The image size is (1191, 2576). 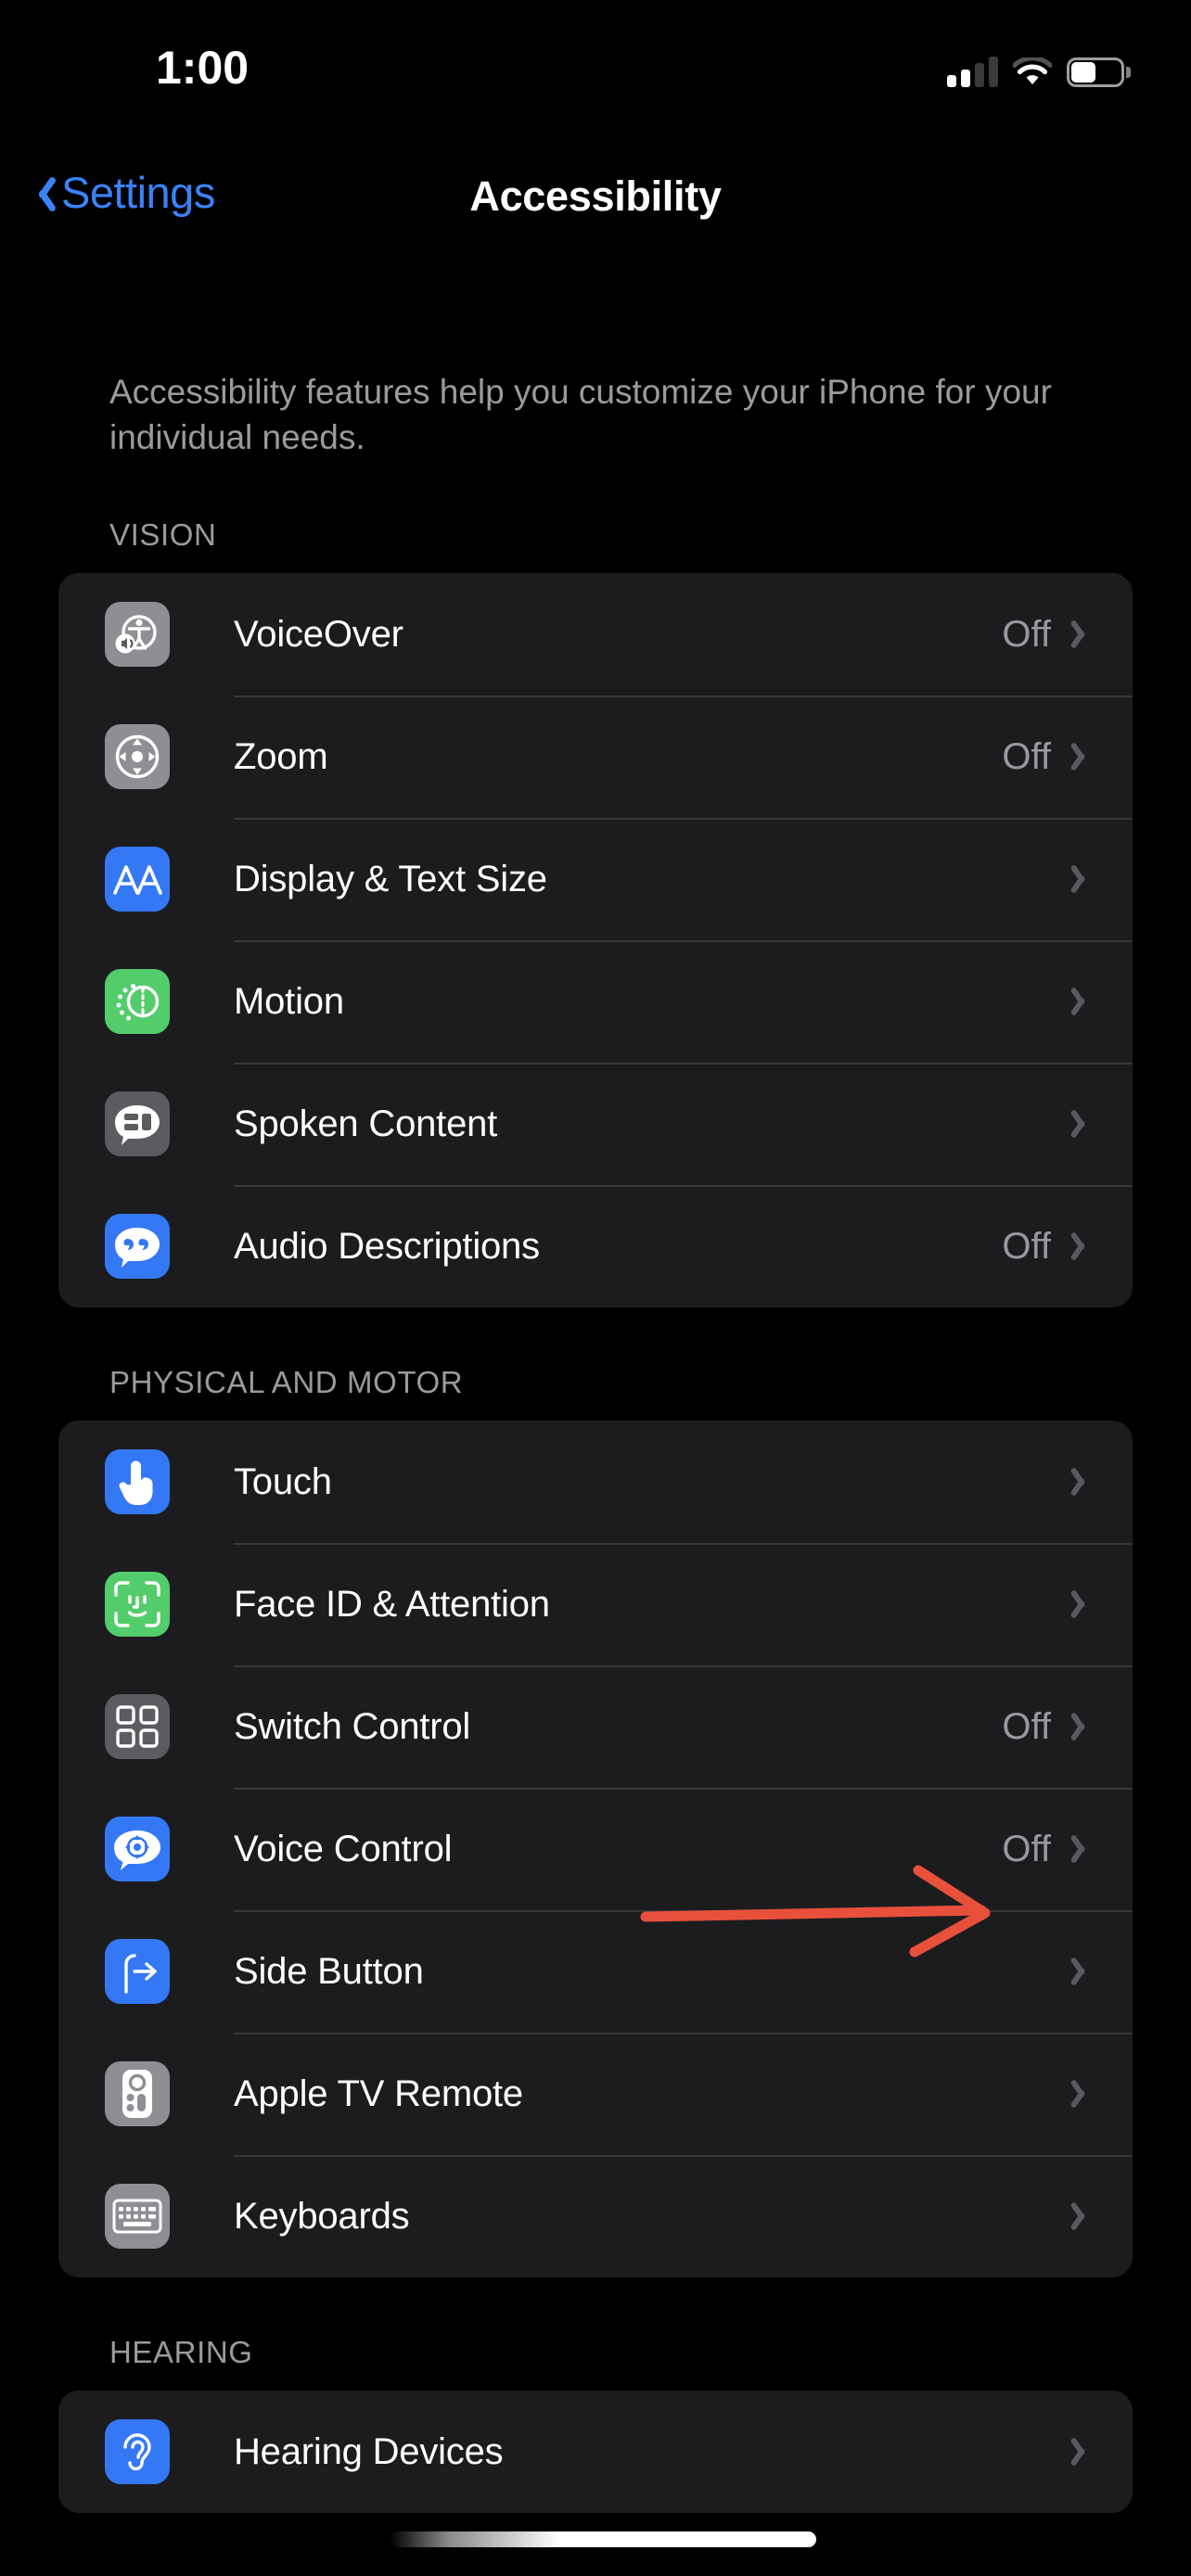 What do you see at coordinates (378, 2093) in the screenshot?
I see `settings-row-label: Apple TV Remote` at bounding box center [378, 2093].